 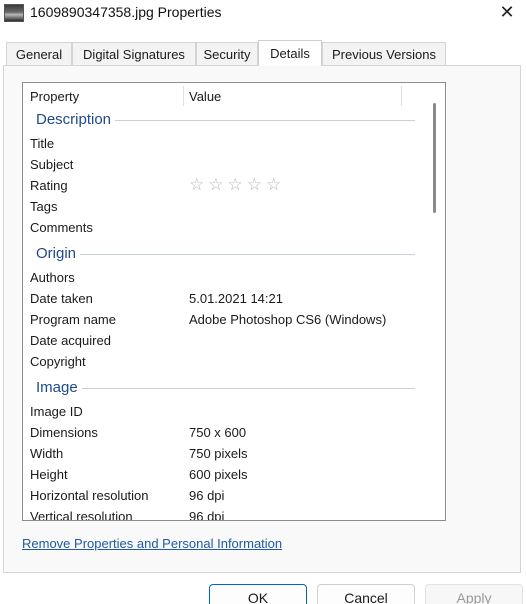 I want to click on tab-security: Security, so click(x=227, y=54).